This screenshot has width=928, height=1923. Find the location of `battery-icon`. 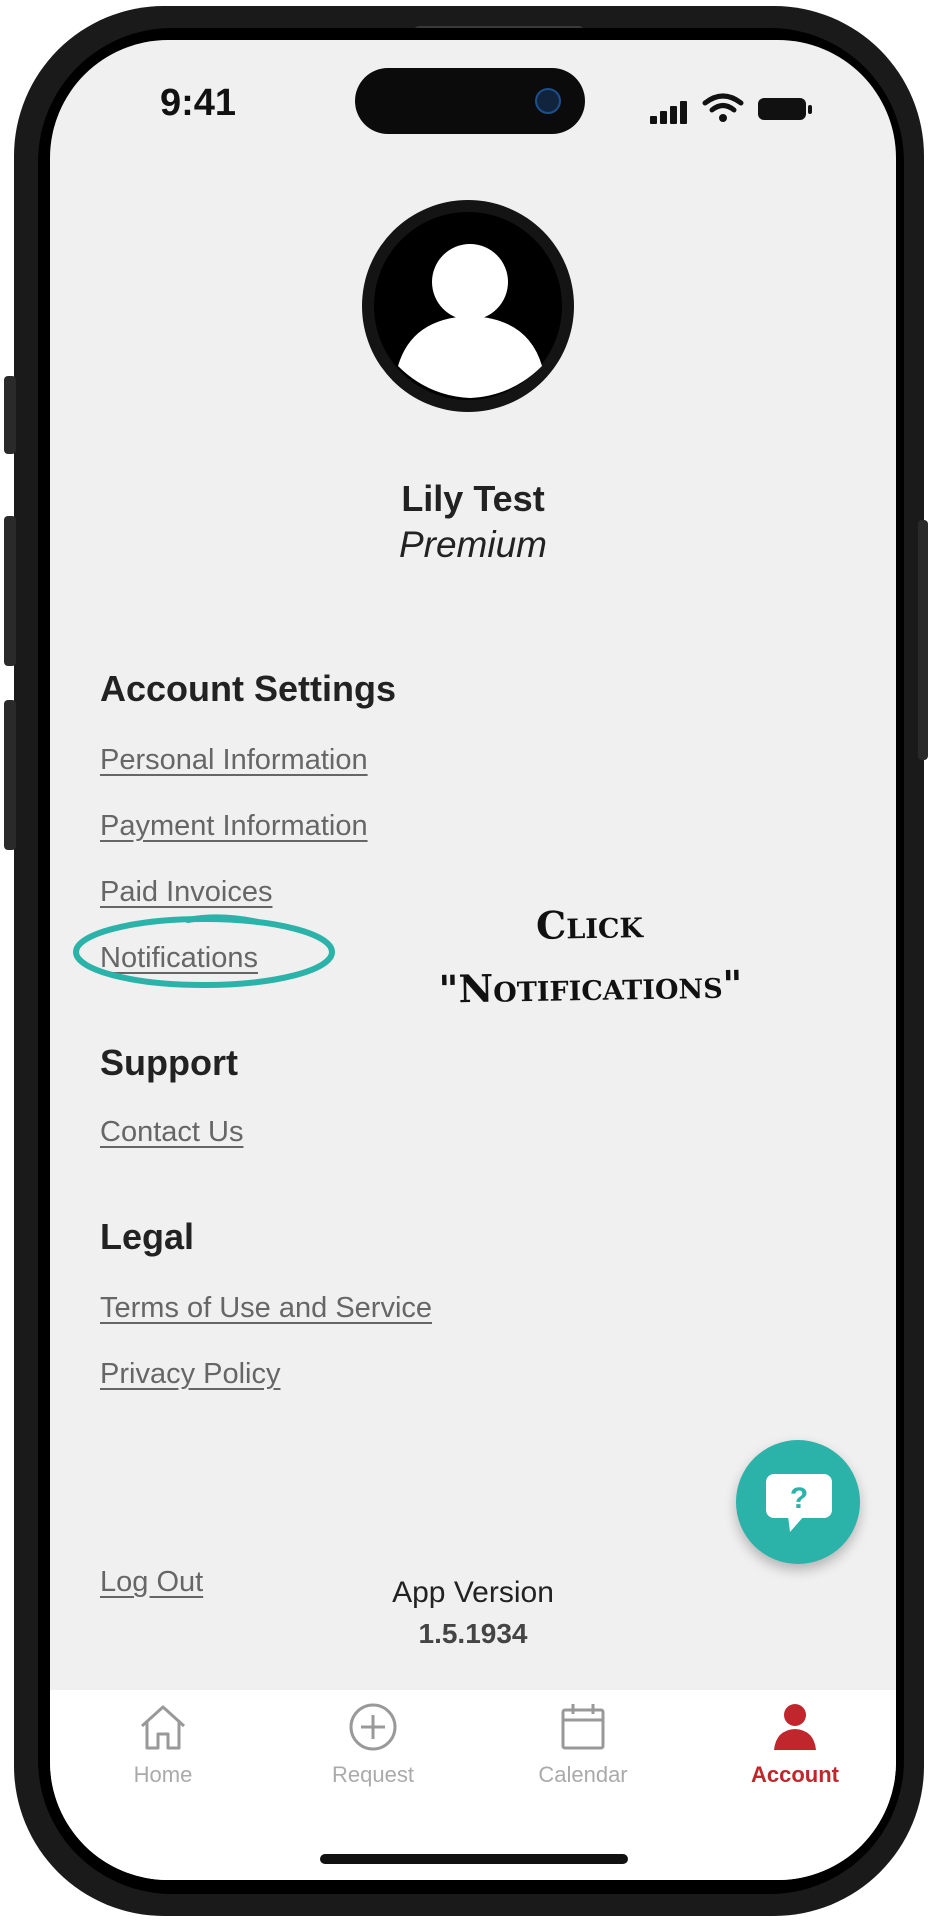

battery-icon is located at coordinates (782, 109).